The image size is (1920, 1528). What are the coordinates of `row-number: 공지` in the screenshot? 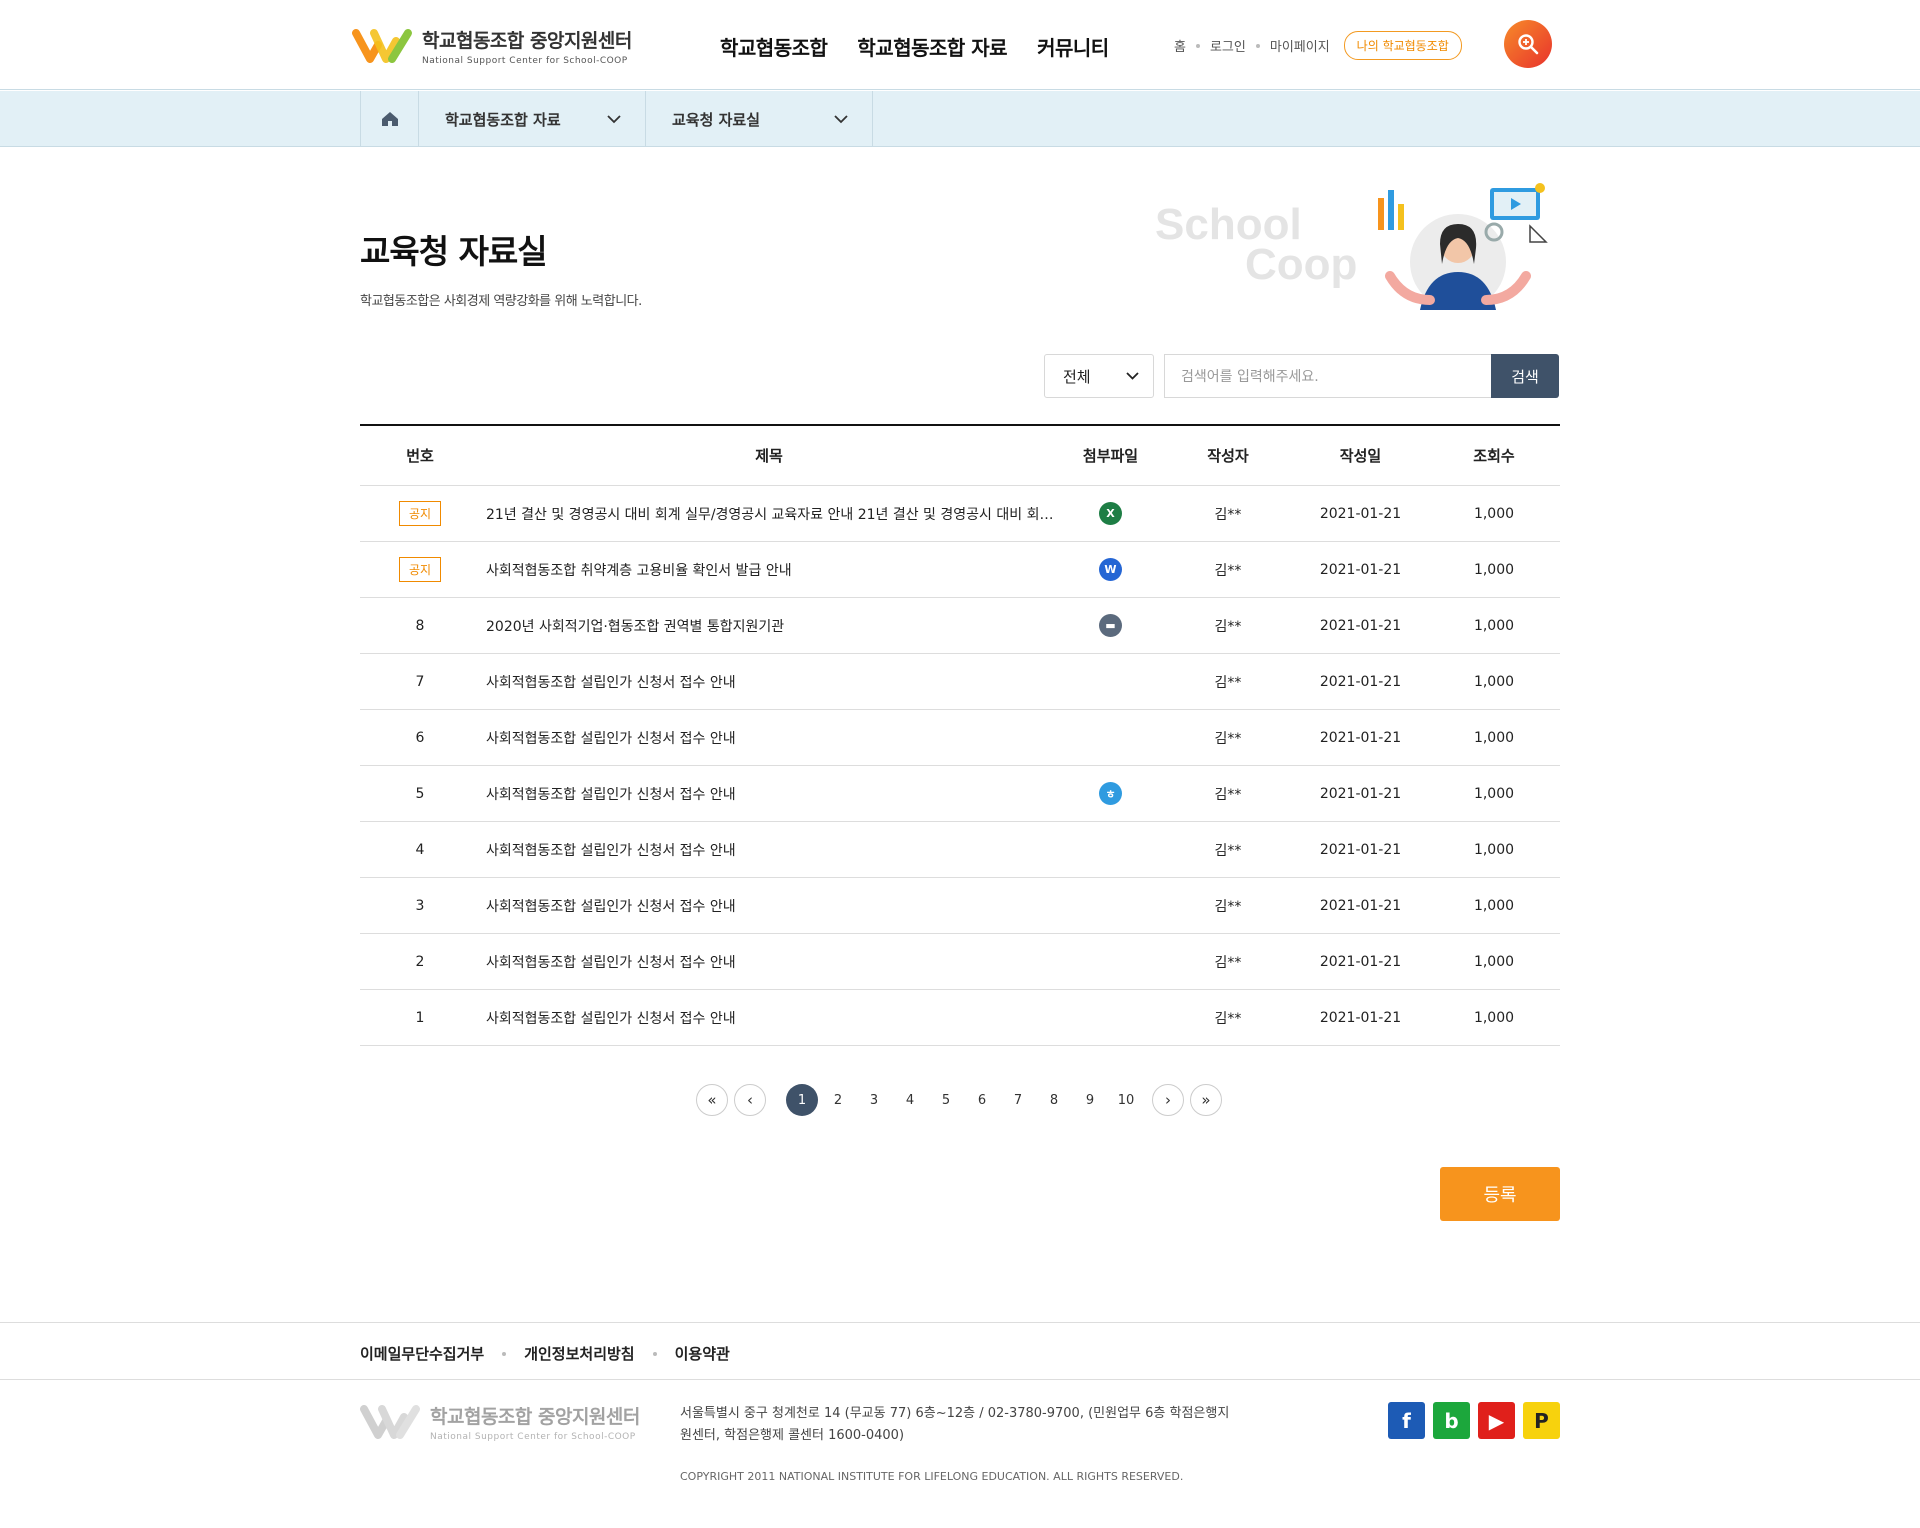 It's located at (420, 513).